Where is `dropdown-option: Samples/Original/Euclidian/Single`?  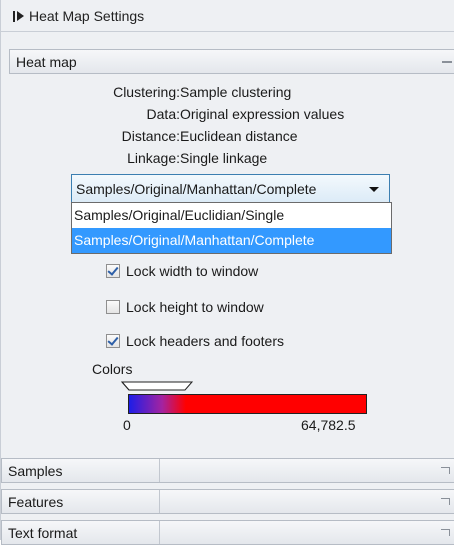
dropdown-option: Samples/Original/Euclidian/Single is located at coordinates (231, 215).